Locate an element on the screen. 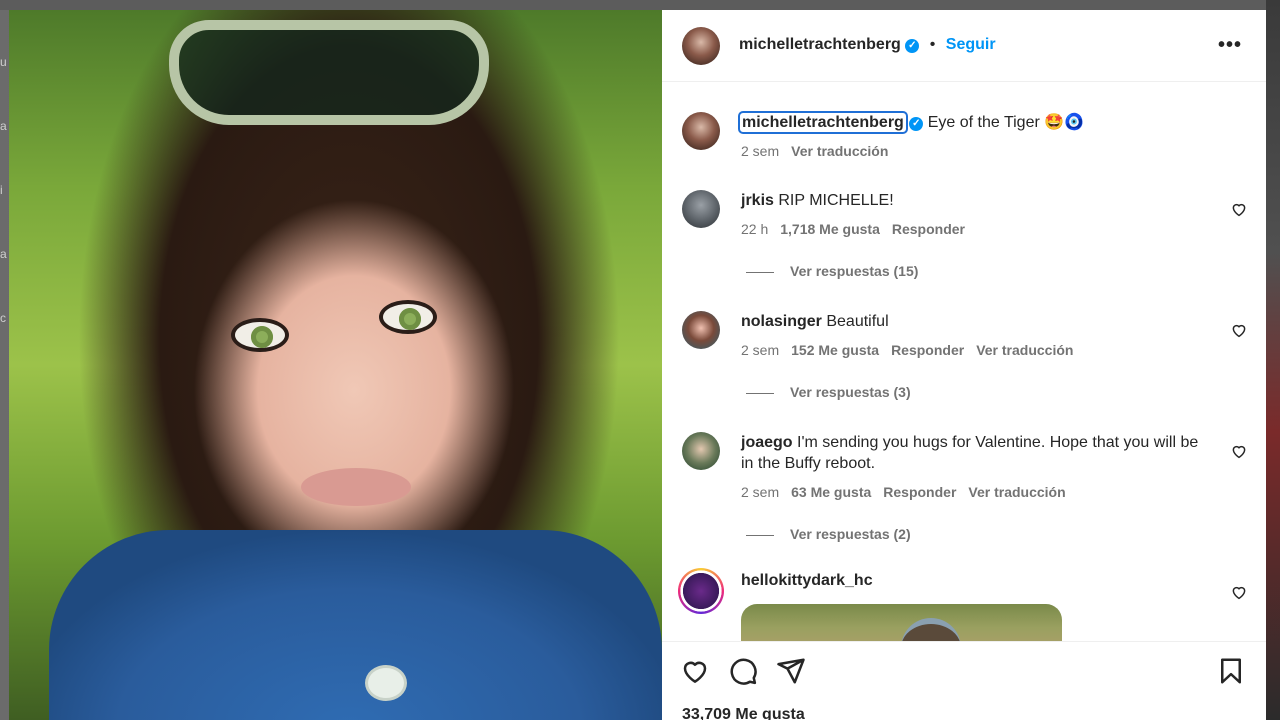 The image size is (1280, 720). like-heart-icon is located at coordinates (695, 671).